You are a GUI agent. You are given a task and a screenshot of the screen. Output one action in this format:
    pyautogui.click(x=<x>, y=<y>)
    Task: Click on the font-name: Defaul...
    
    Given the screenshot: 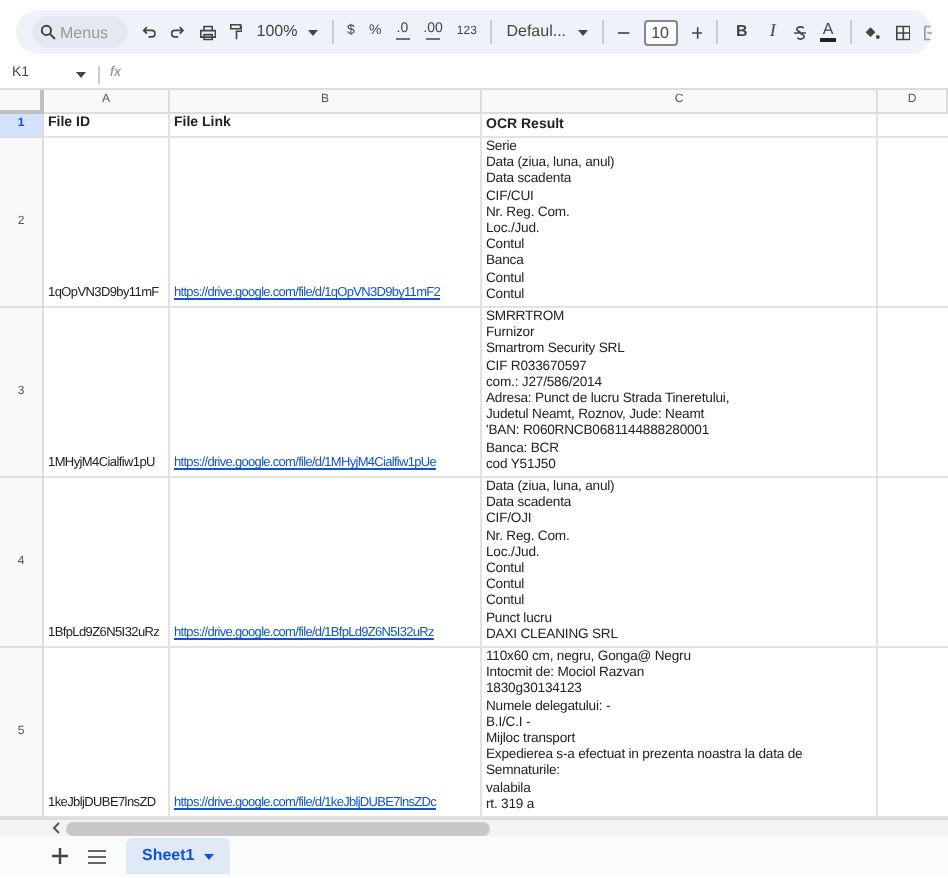 What is the action you would take?
    pyautogui.click(x=536, y=32)
    